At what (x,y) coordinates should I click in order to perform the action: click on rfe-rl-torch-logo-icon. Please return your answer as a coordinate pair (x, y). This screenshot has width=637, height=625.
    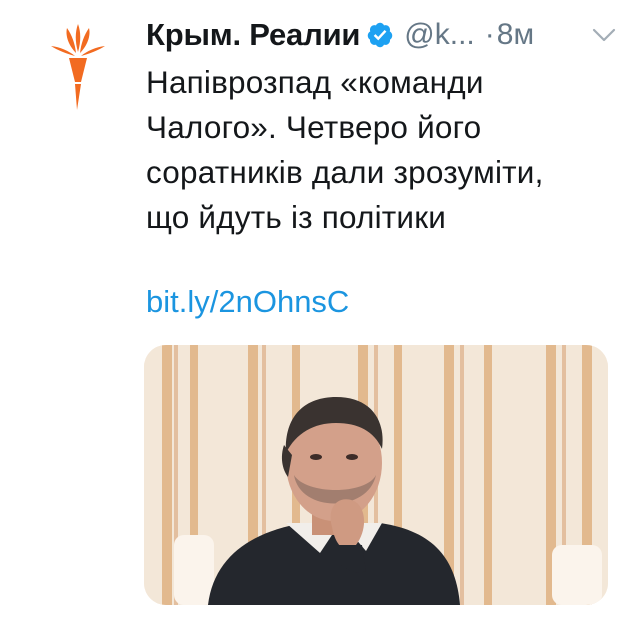
    Looking at the image, I should click on (78, 67).